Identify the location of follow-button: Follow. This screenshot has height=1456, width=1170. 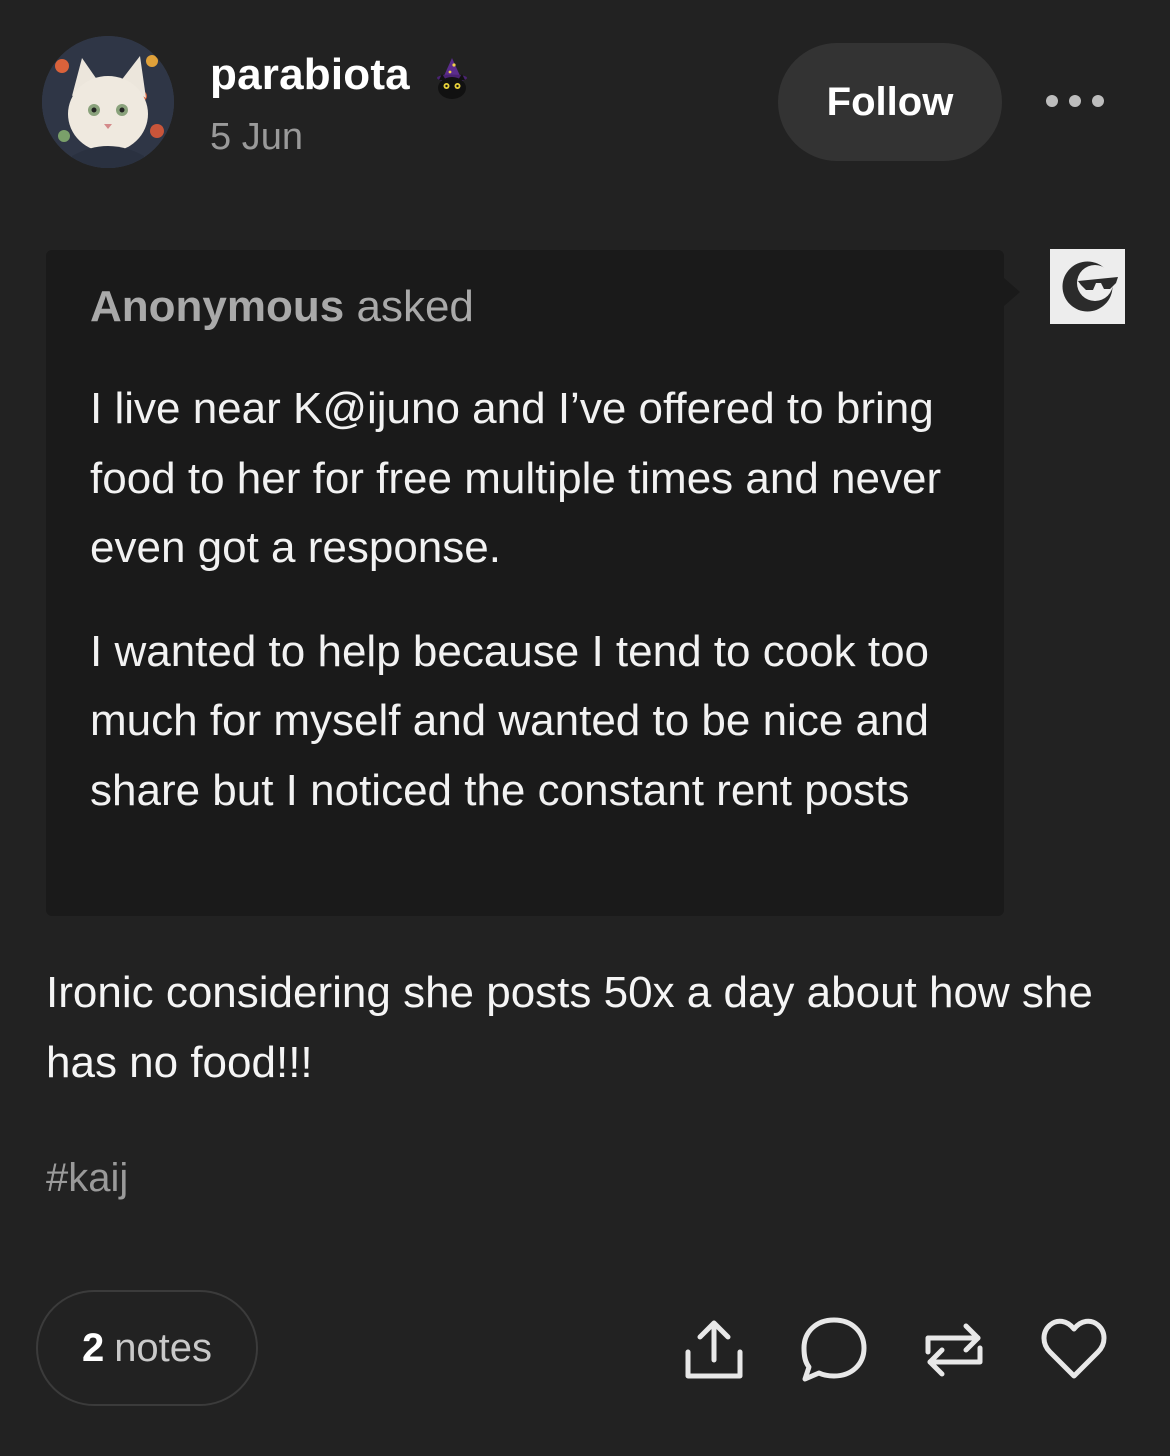
(890, 102).